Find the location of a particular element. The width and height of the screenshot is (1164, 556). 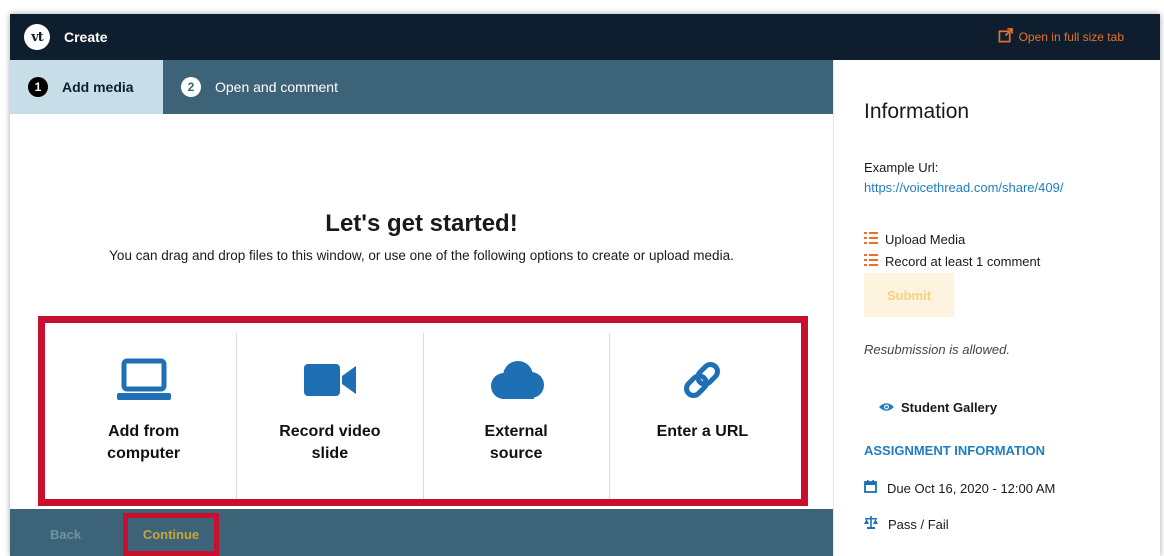

assignment-info-heading: ASSIGNMENT INFORMATION is located at coordinates (955, 450).